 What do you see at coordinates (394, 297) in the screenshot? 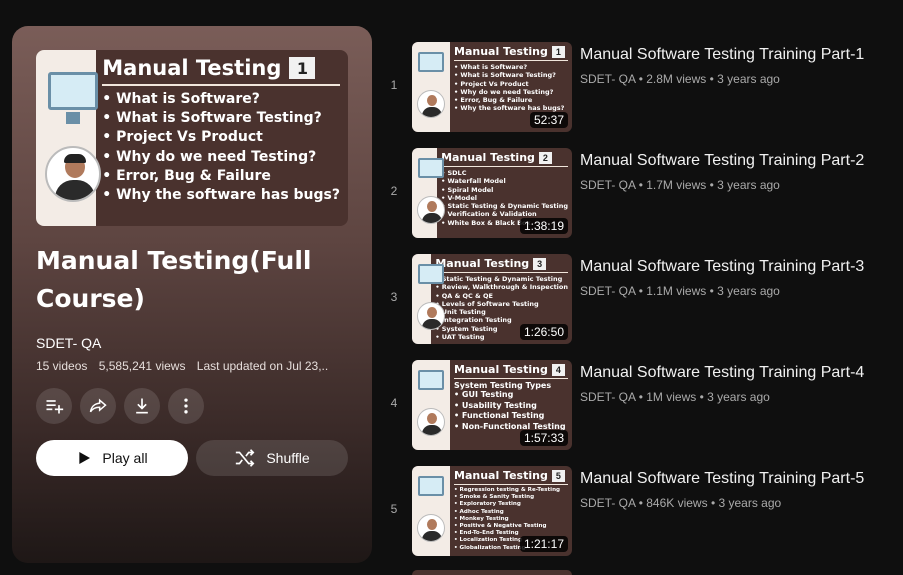
I see `video-index: 3` at bounding box center [394, 297].